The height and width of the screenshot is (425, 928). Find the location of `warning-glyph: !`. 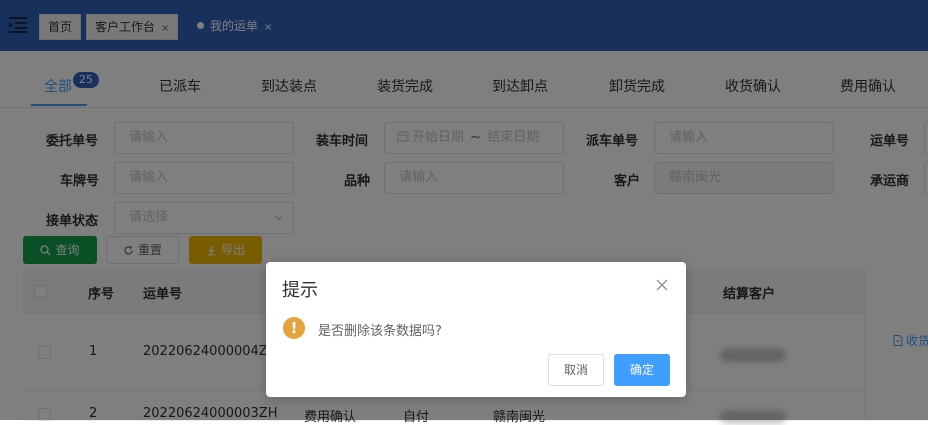

warning-glyph: ! is located at coordinates (294, 328).